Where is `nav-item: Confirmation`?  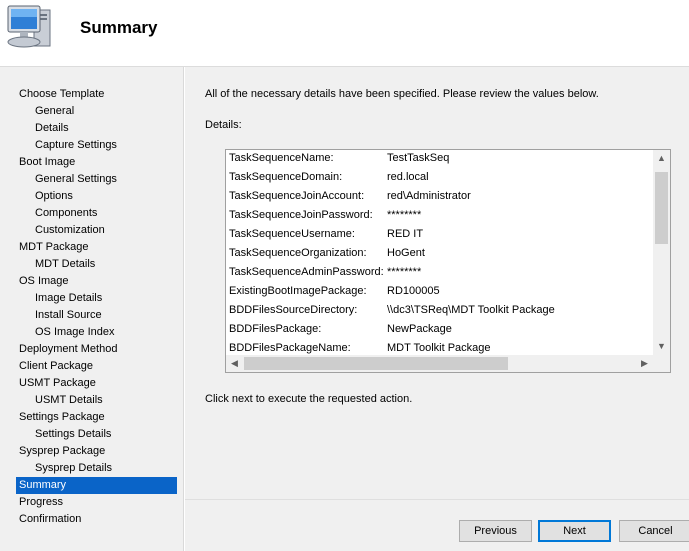 nav-item: Confirmation is located at coordinates (96, 519).